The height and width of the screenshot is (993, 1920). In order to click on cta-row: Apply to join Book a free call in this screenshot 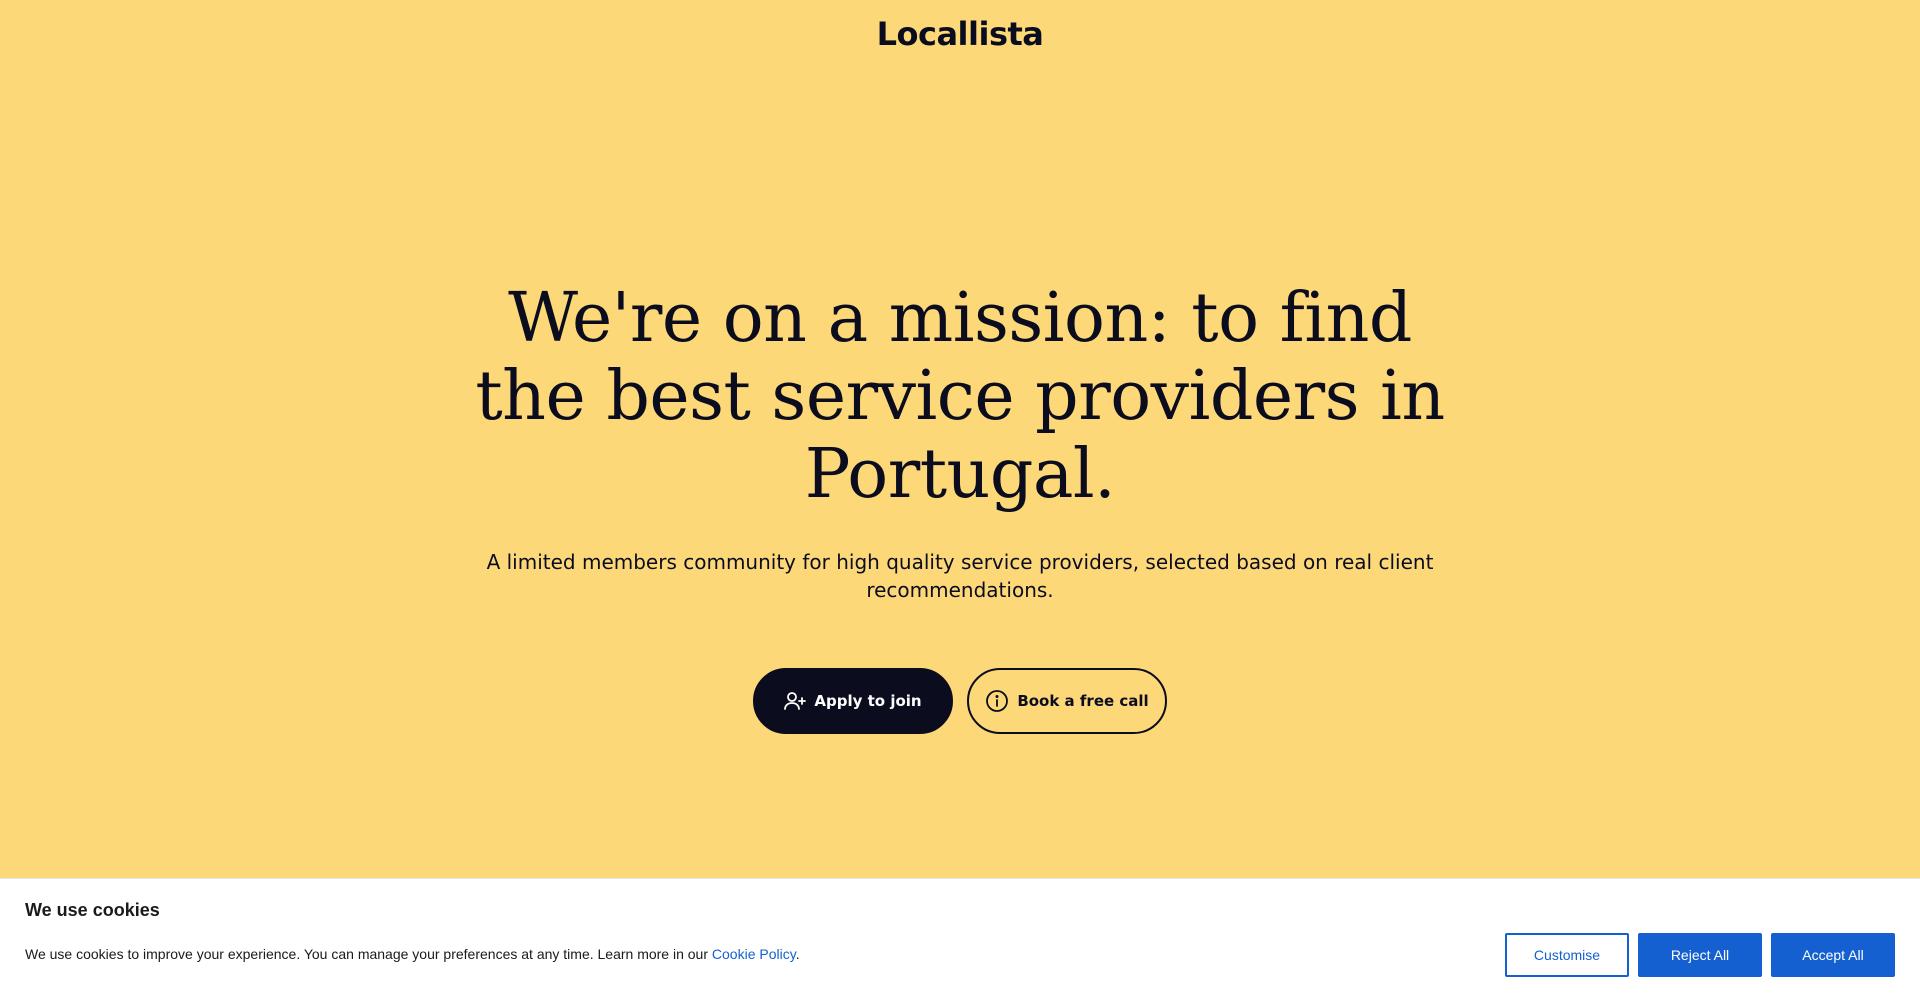, I will do `click(960, 701)`.